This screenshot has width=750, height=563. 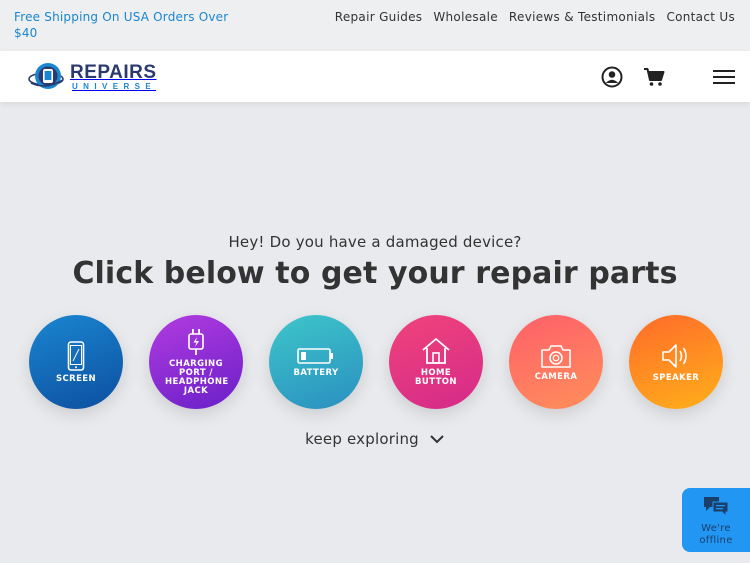 I want to click on category-label: CHARGING PORT / HEADPHONE JACK, so click(x=197, y=377).